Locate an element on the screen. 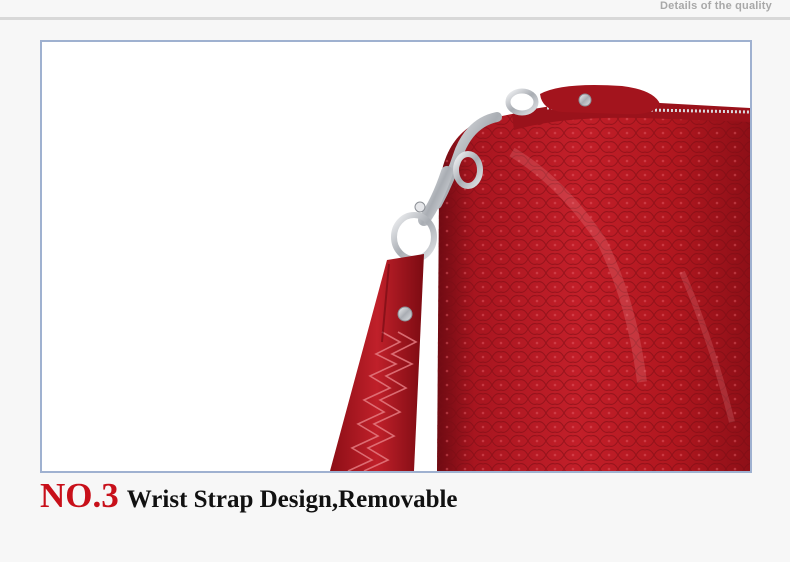 The width and height of the screenshot is (790, 562). section-caption: Details of the quality is located at coordinates (716, 6).